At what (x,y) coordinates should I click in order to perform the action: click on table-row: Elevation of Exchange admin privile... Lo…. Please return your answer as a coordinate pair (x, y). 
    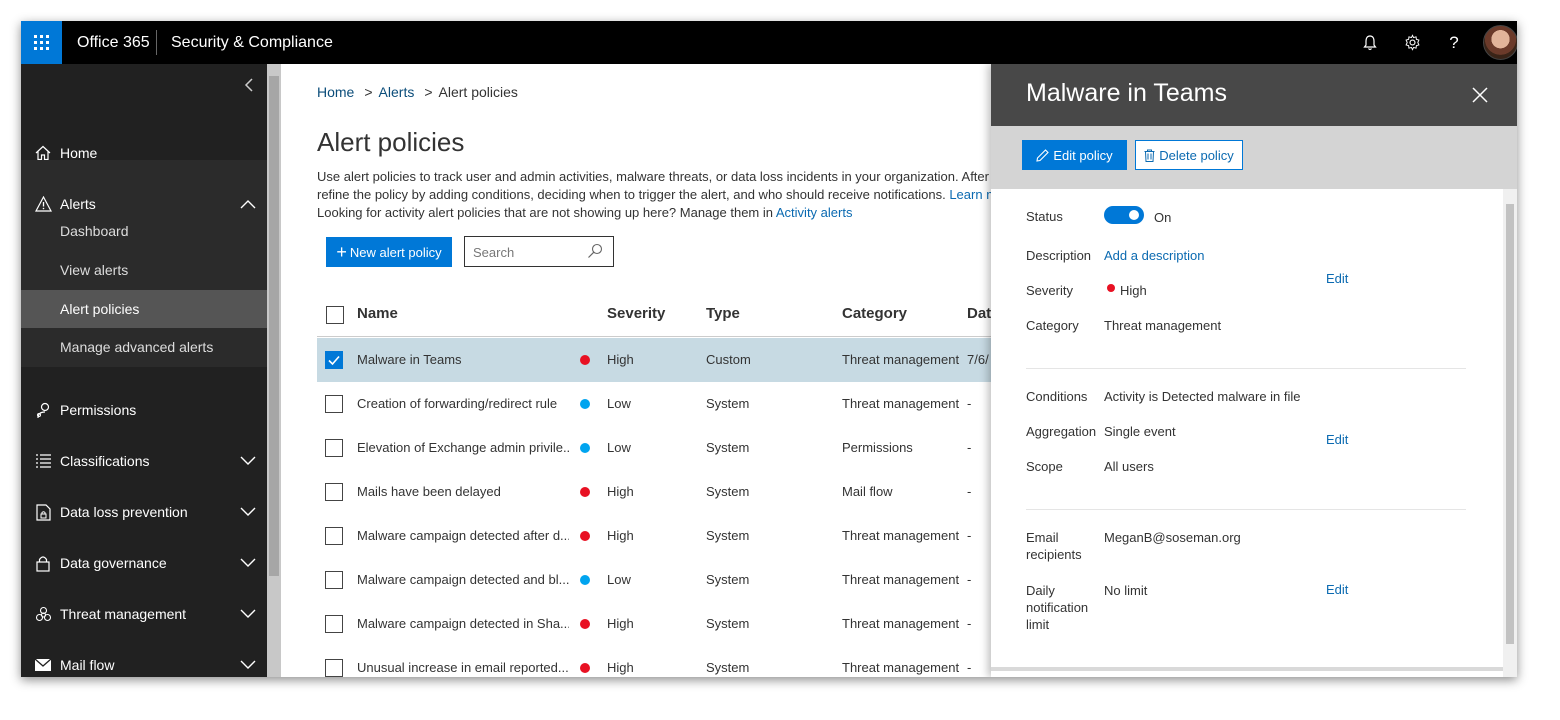
    Looking at the image, I should click on (655, 448).